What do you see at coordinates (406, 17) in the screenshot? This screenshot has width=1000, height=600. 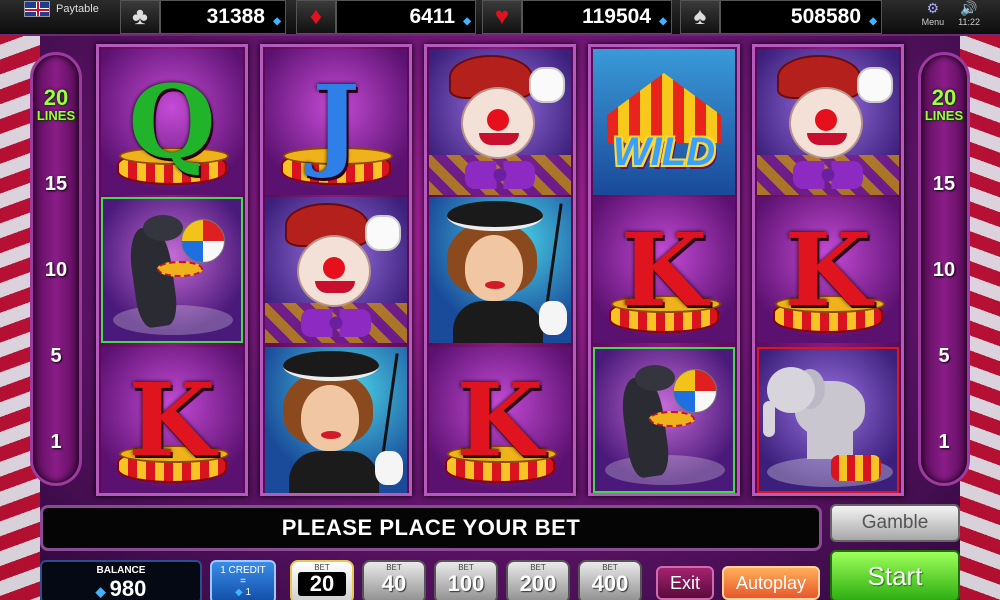 I see `jackpot-diamonds-value: 6411 ◆` at bounding box center [406, 17].